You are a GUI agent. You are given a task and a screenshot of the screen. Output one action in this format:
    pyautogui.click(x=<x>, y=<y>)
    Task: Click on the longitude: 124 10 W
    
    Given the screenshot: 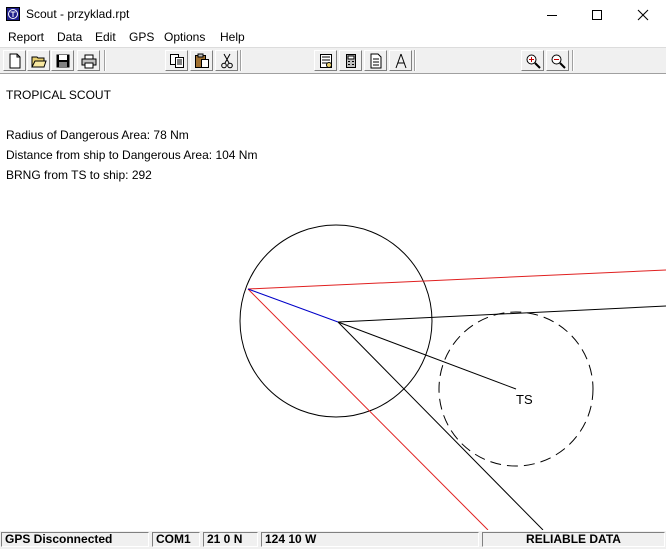 What is the action you would take?
    pyautogui.click(x=370, y=539)
    